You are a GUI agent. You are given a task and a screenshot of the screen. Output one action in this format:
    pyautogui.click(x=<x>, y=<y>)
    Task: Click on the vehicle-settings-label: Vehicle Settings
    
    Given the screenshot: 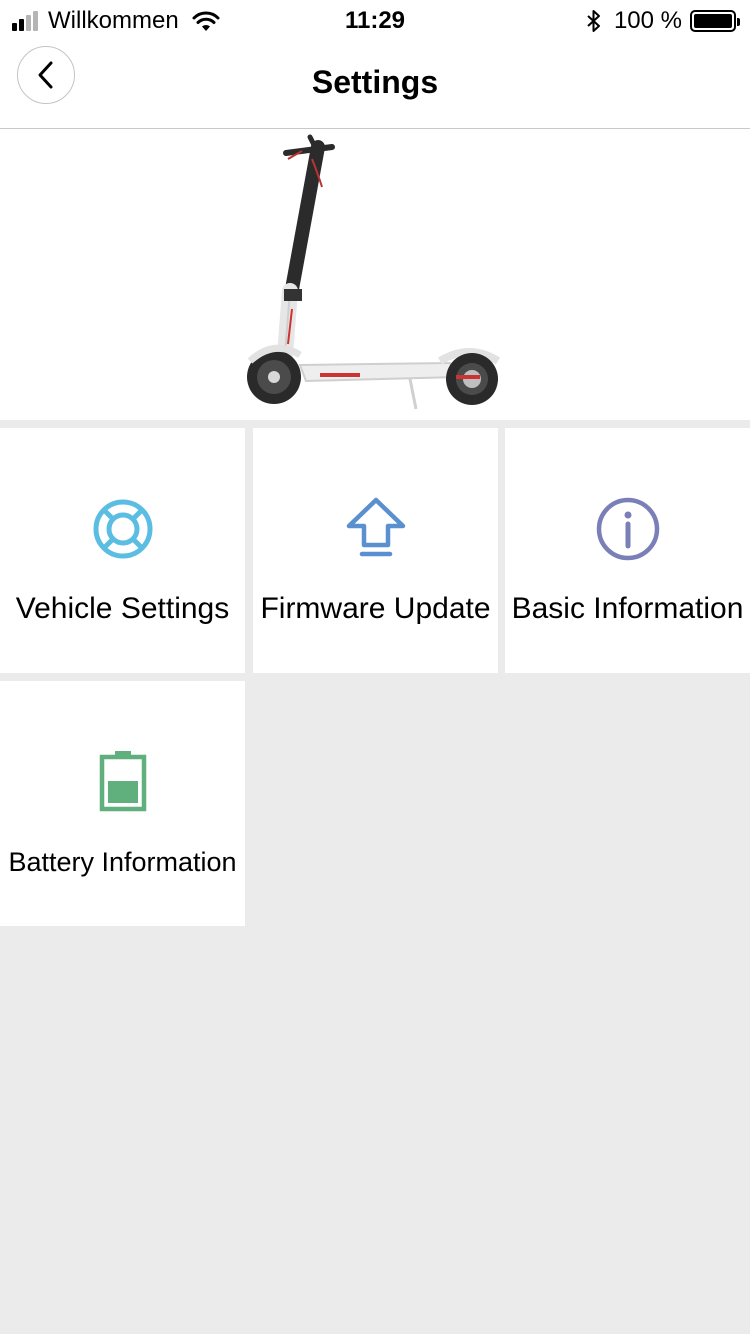 What is the action you would take?
    pyautogui.click(x=122, y=608)
    